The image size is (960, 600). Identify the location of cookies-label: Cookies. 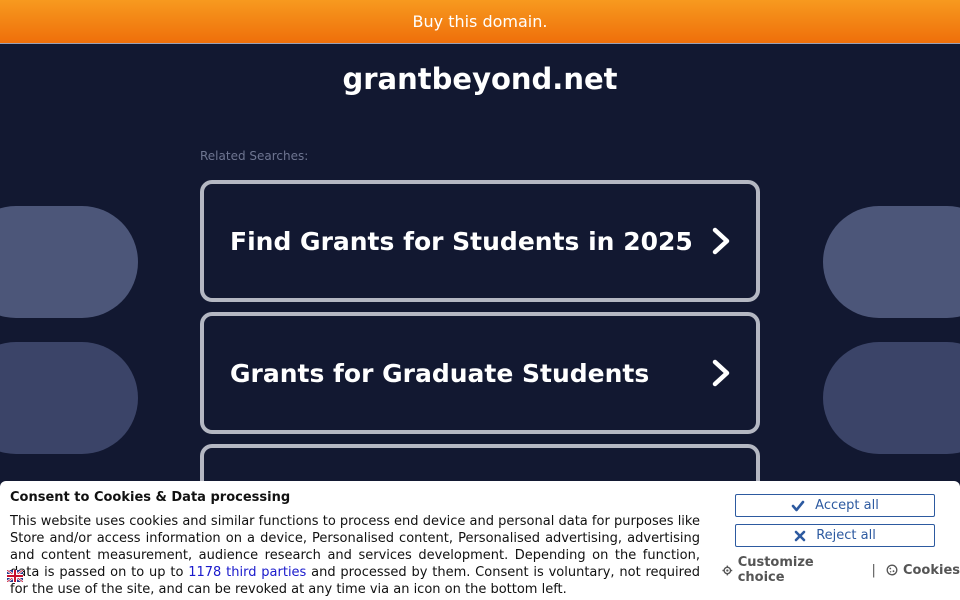
(931, 570).